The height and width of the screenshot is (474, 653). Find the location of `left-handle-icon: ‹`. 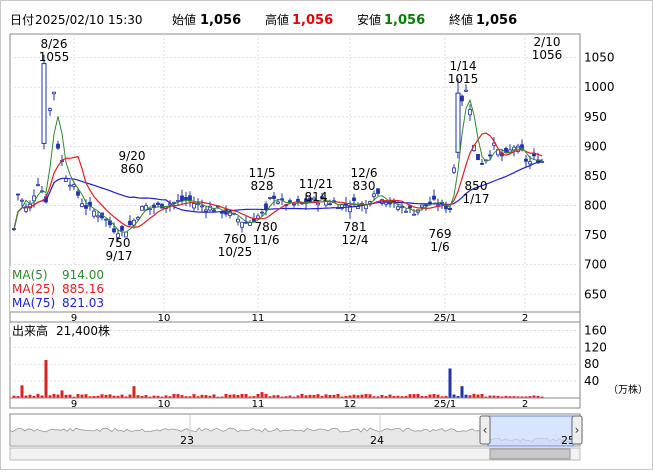

left-handle-icon: ‹ is located at coordinates (485, 430).